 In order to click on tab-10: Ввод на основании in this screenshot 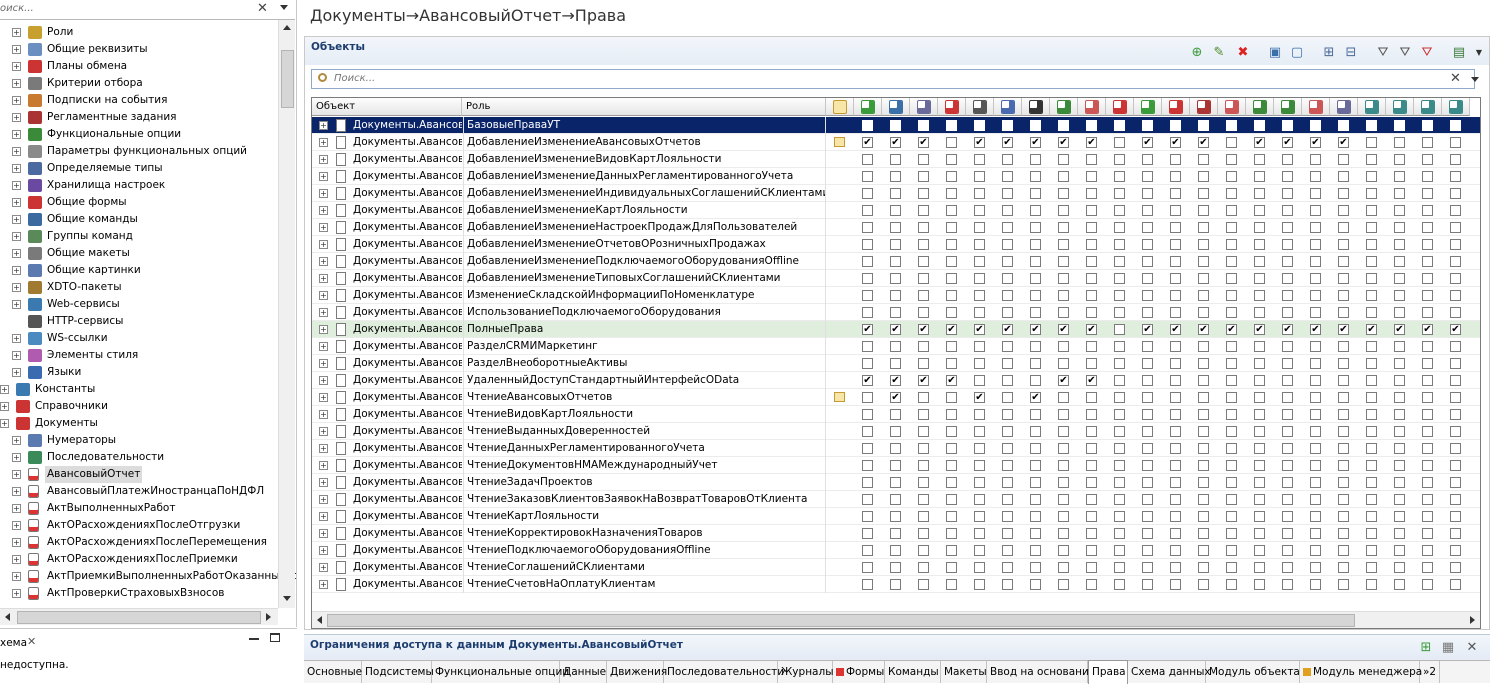, I will do `click(1041, 672)`.